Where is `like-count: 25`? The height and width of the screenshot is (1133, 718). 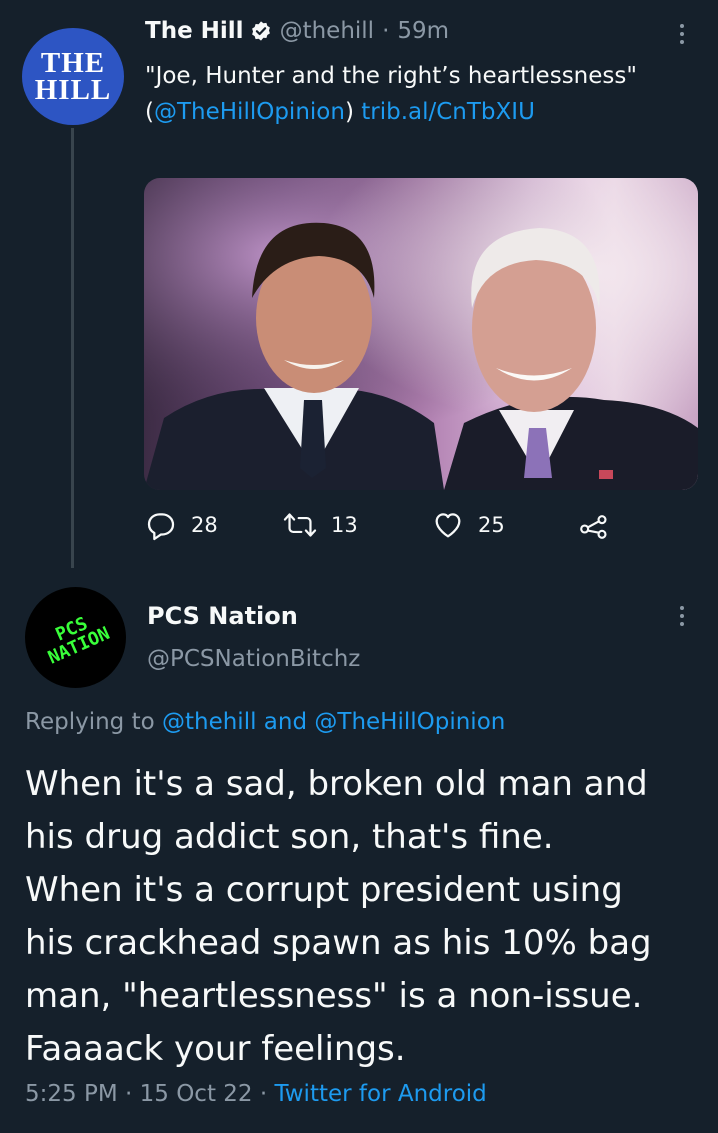
like-count: 25 is located at coordinates (491, 525).